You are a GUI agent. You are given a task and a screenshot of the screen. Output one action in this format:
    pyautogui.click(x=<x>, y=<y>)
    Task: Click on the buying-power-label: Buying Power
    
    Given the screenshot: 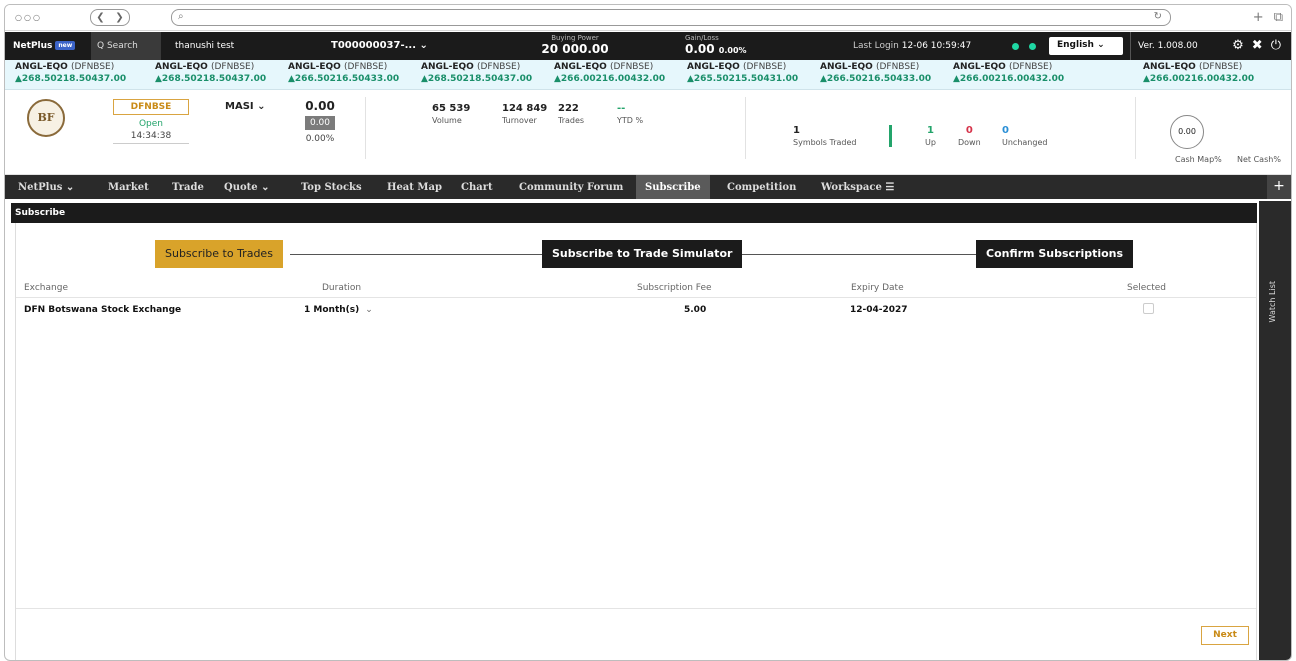 What is the action you would take?
    pyautogui.click(x=575, y=38)
    